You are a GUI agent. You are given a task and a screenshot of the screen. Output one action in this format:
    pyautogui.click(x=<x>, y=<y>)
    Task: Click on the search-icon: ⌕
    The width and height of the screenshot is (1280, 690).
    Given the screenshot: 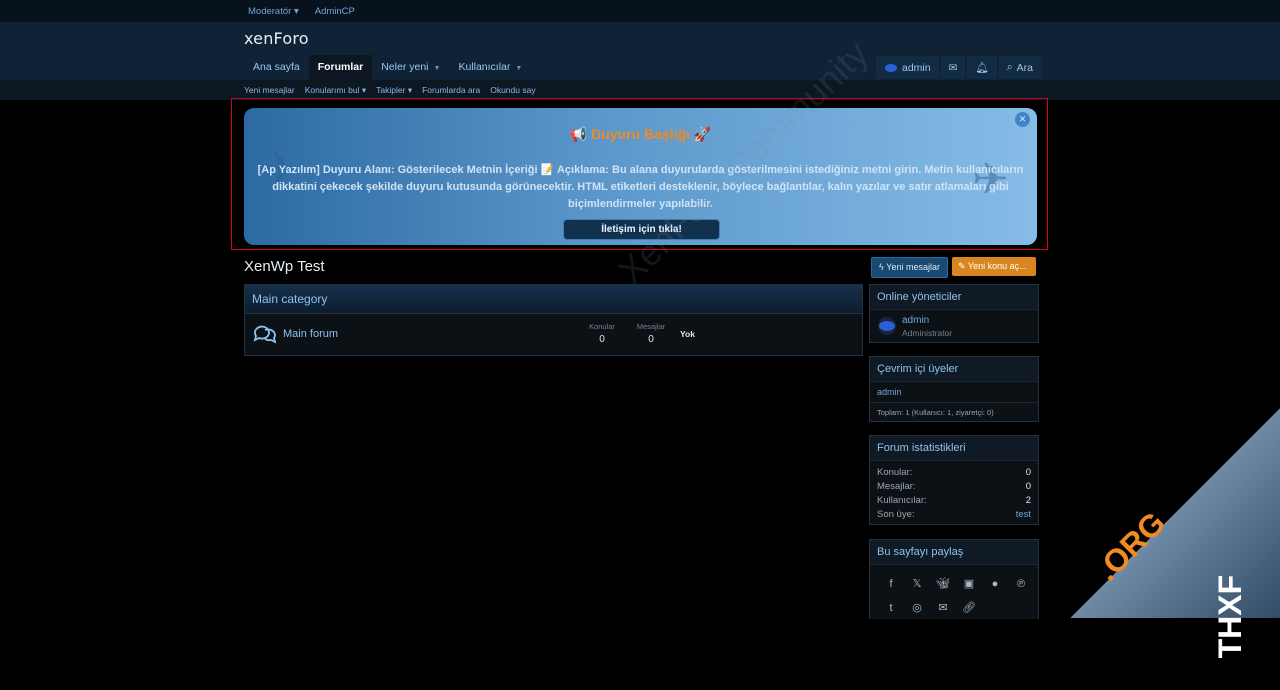 What is the action you would take?
    pyautogui.click(x=1009, y=67)
    